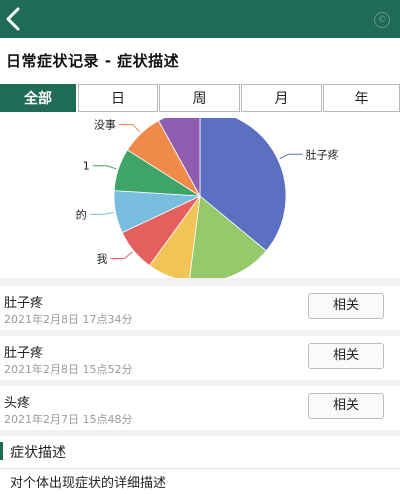 The width and height of the screenshot is (400, 494). I want to click on tab-week: 周, so click(199, 98).